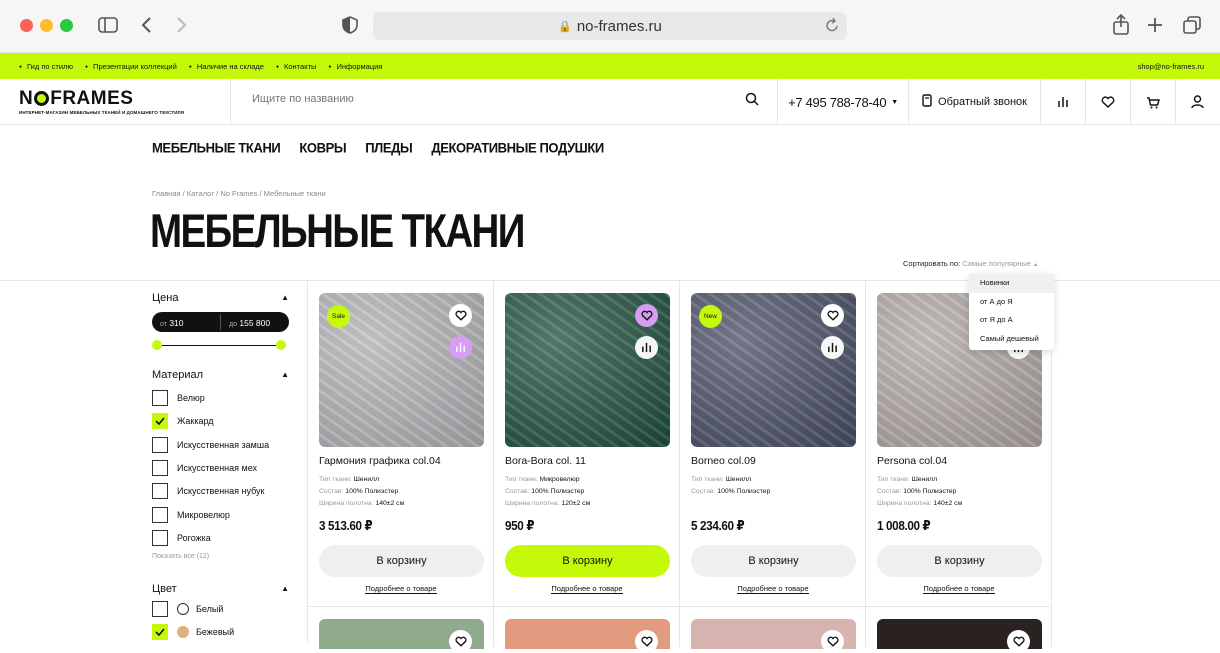 The height and width of the screenshot is (653, 1220). I want to click on product-name: Гармония графика col.04, so click(380, 461).